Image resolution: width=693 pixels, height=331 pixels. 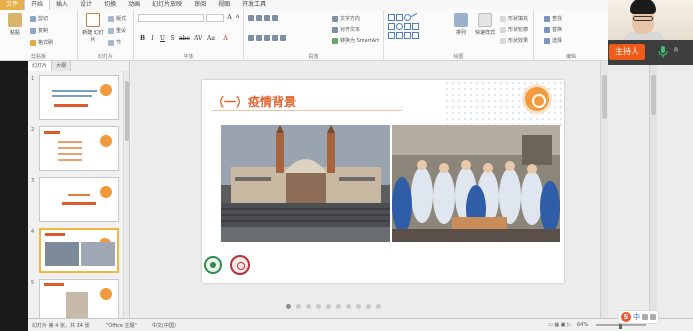 What do you see at coordinates (171, 18) in the screenshot?
I see `font-name-field` at bounding box center [171, 18].